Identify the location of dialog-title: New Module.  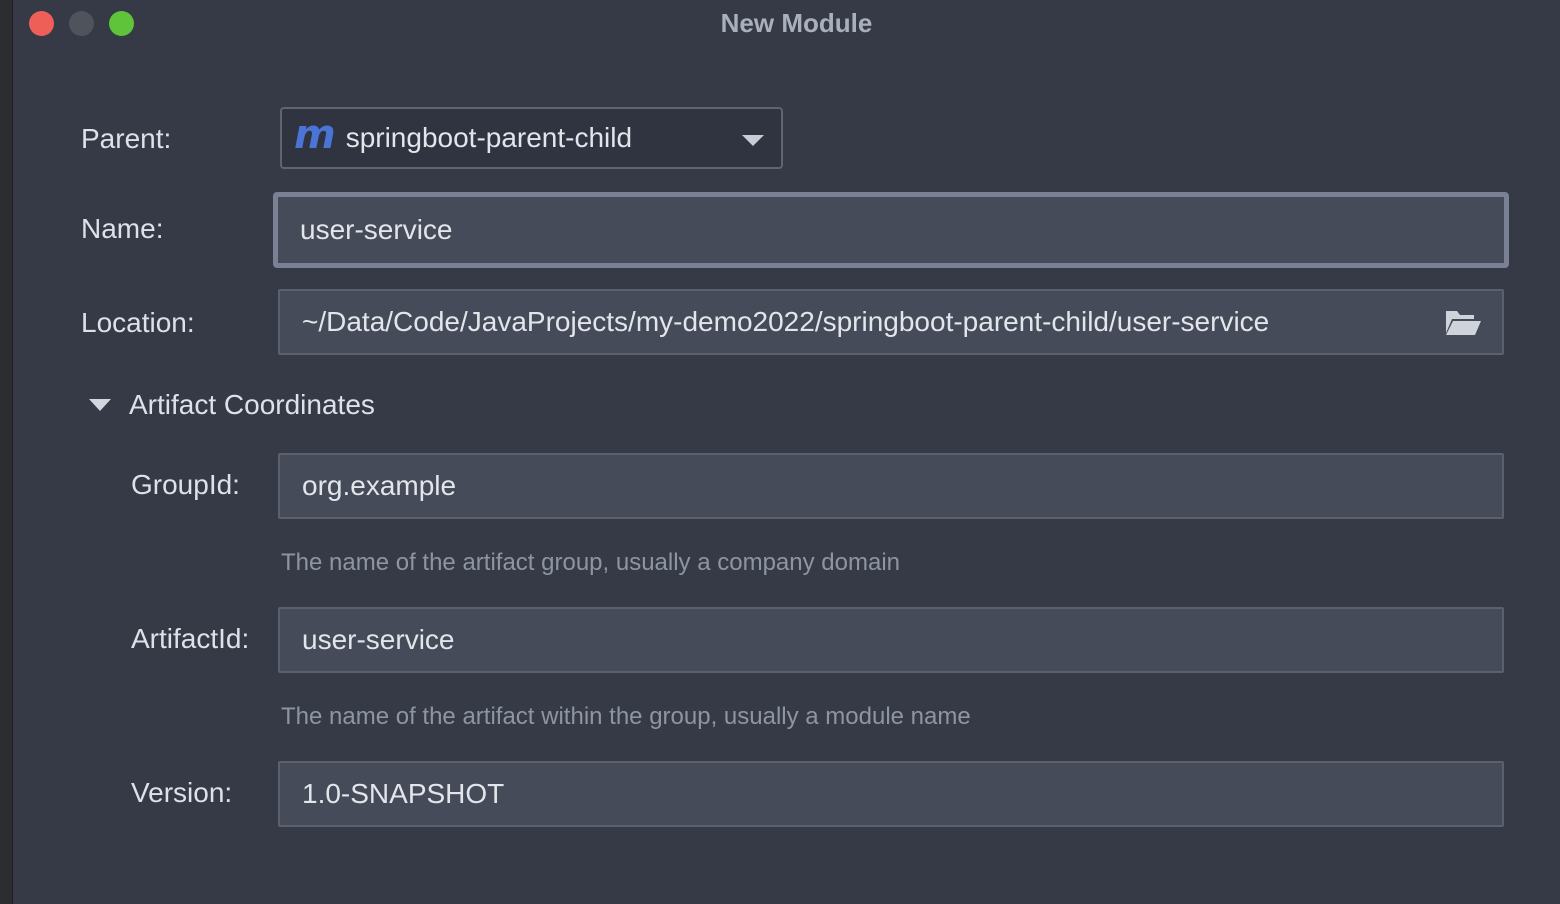
(796, 23).